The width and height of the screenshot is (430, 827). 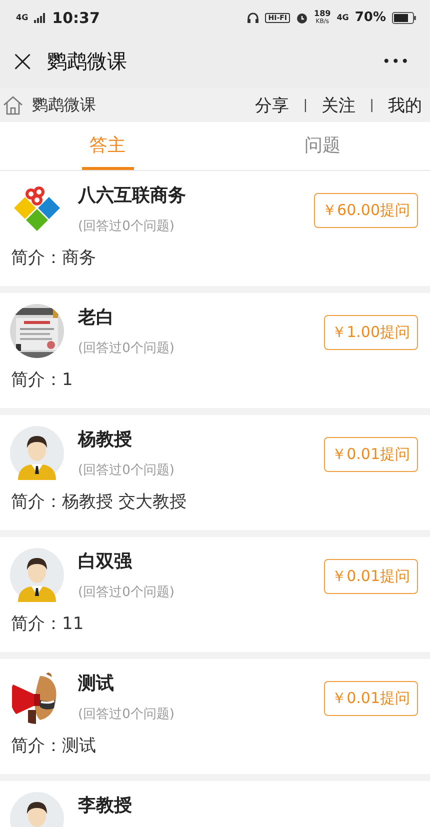 I want to click on clock-time: 10:37, so click(x=76, y=17).